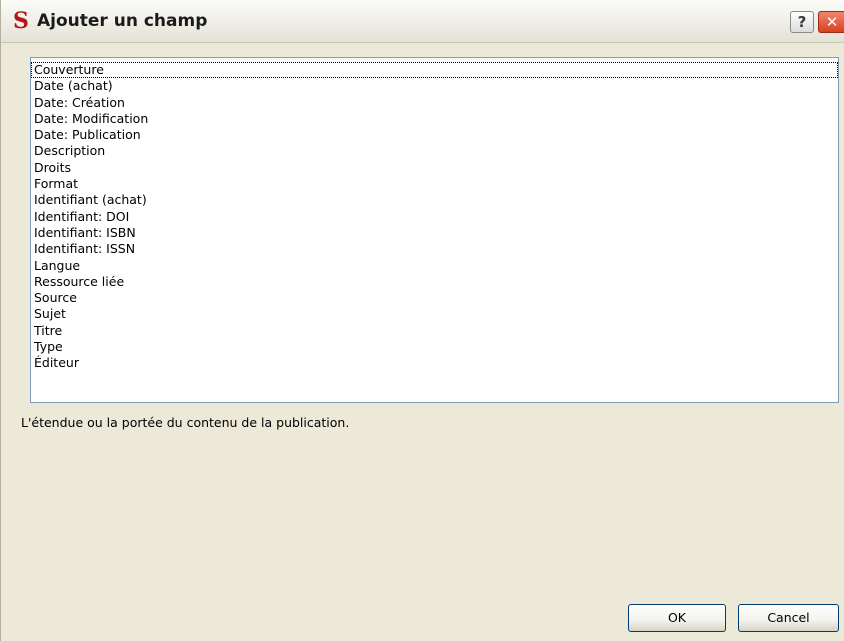  Describe the element at coordinates (434, 314) in the screenshot. I see `list-item: Sujet` at that location.